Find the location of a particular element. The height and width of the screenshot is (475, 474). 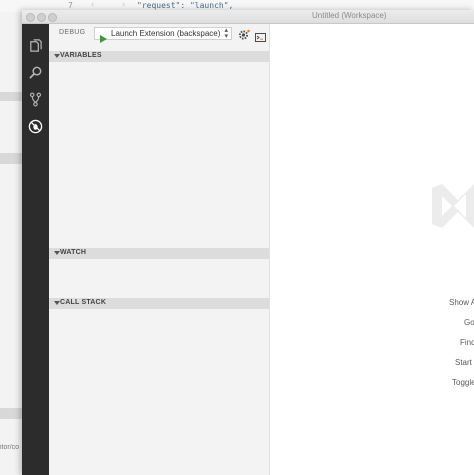

background-path: itor/co is located at coordinates (10, 447).